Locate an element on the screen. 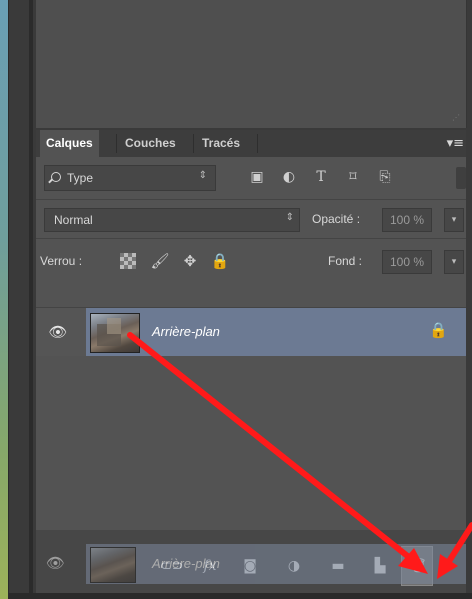 This screenshot has height=599, width=472. adjustment-filter-icon: ◐ is located at coordinates (289, 177).